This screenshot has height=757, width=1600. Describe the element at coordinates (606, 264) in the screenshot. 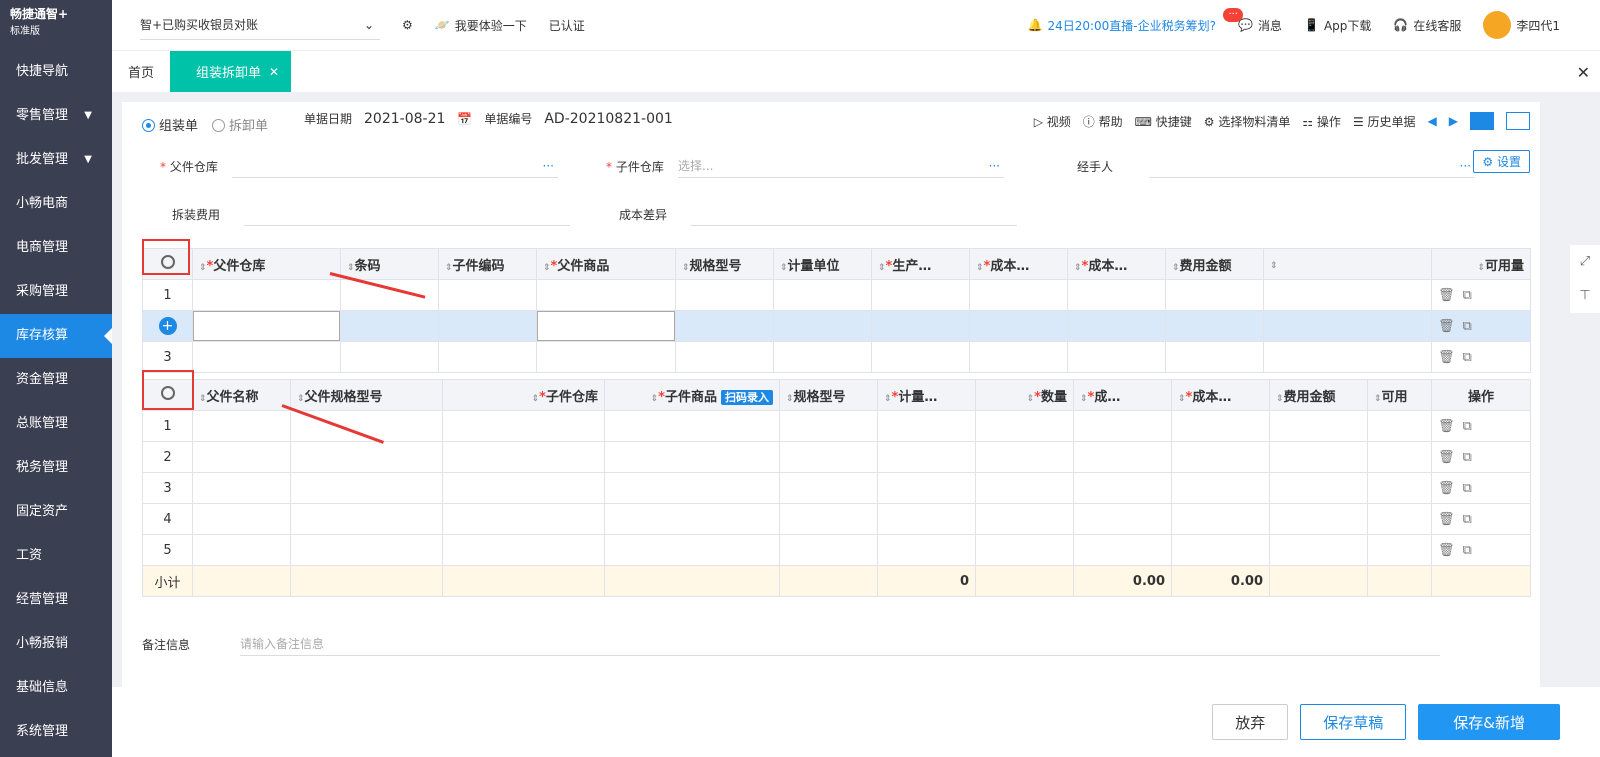

I see `column-header: ⇕*父件商品` at that location.